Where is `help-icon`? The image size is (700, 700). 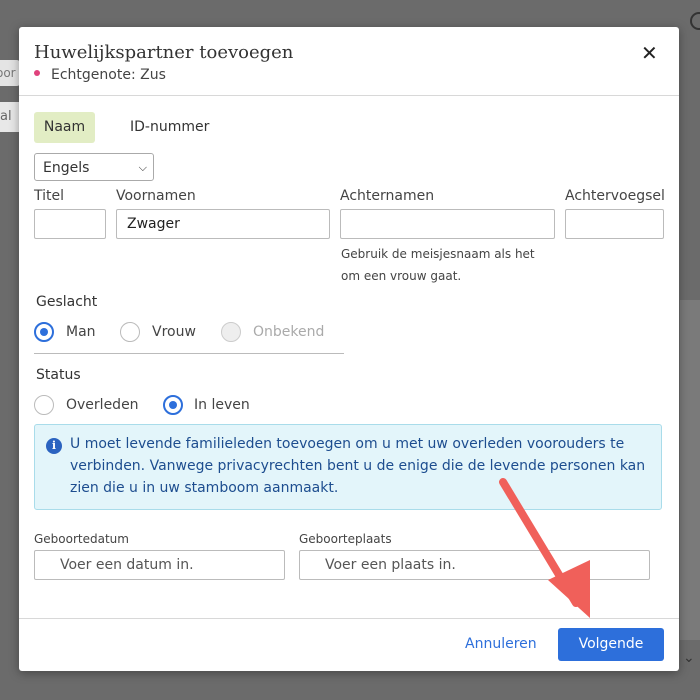
help-icon is located at coordinates (695, 21).